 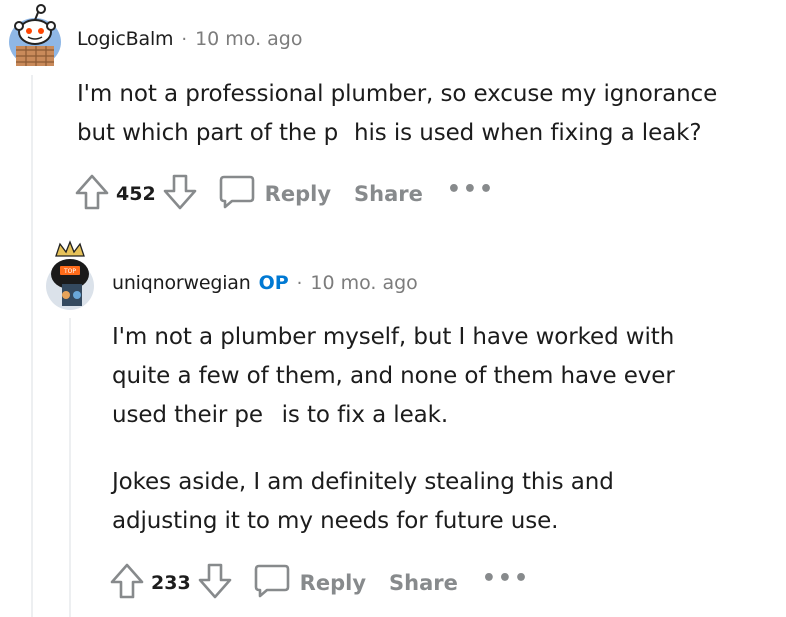 I want to click on comment-actions: 452 Reply Share •••, so click(x=284, y=194).